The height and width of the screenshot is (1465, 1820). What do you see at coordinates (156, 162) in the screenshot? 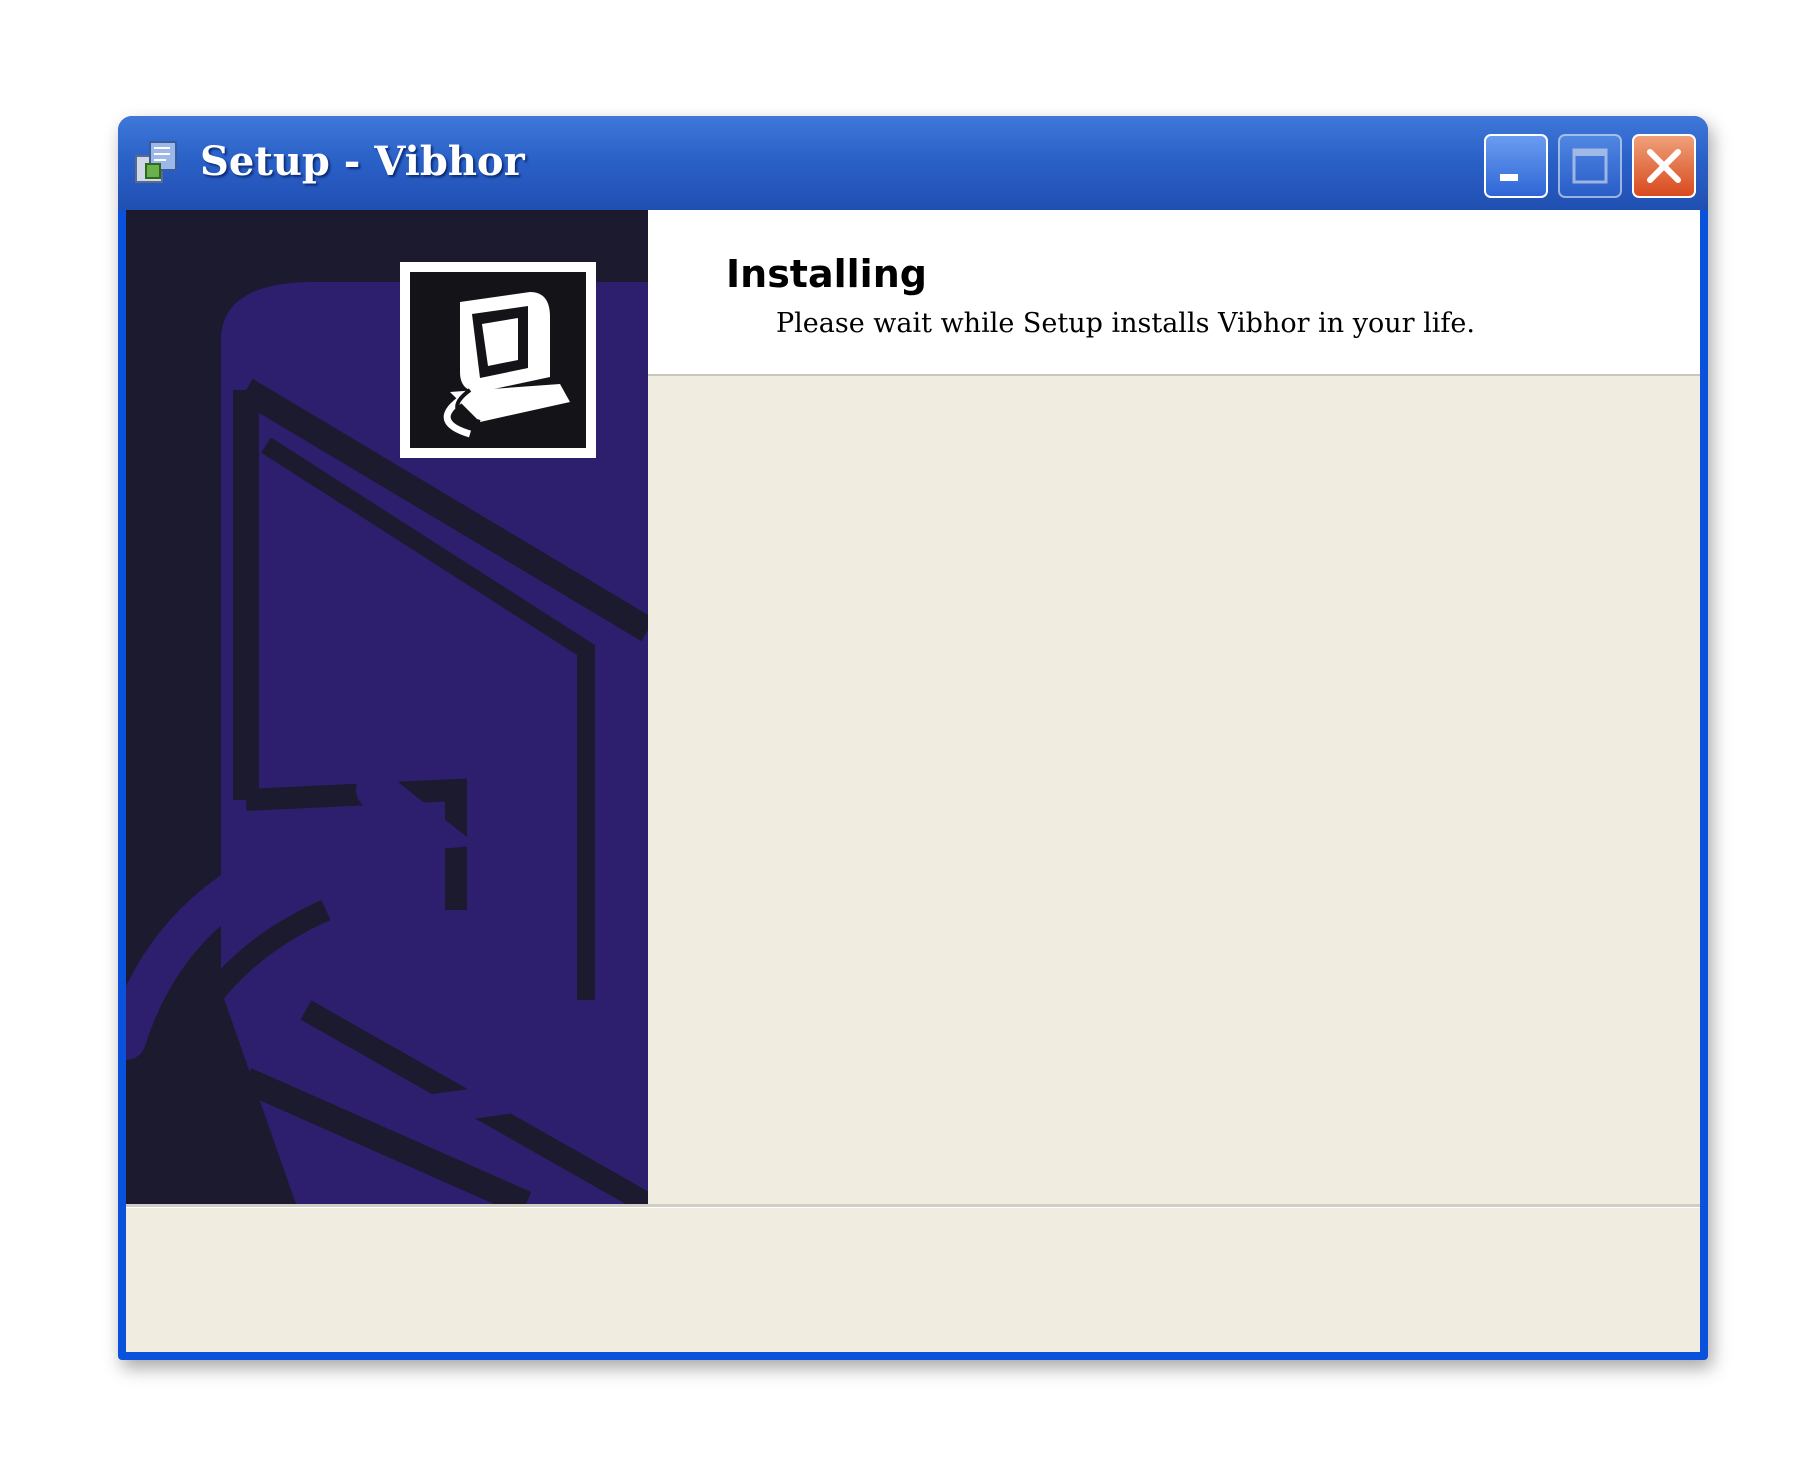
I see `setup-installer-icon` at bounding box center [156, 162].